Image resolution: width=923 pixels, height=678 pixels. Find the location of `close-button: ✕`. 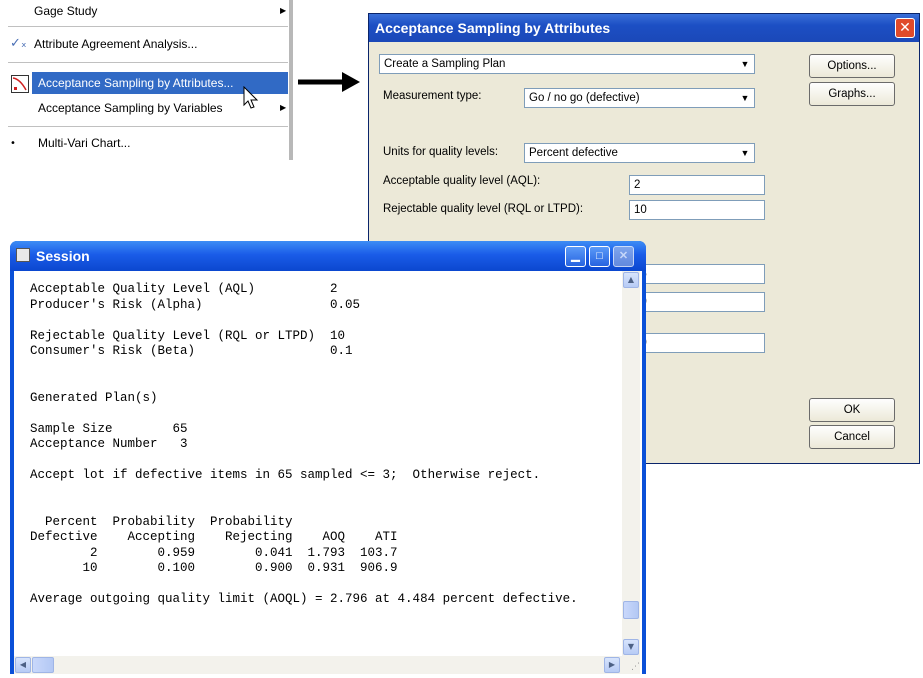

close-button: ✕ is located at coordinates (905, 28).